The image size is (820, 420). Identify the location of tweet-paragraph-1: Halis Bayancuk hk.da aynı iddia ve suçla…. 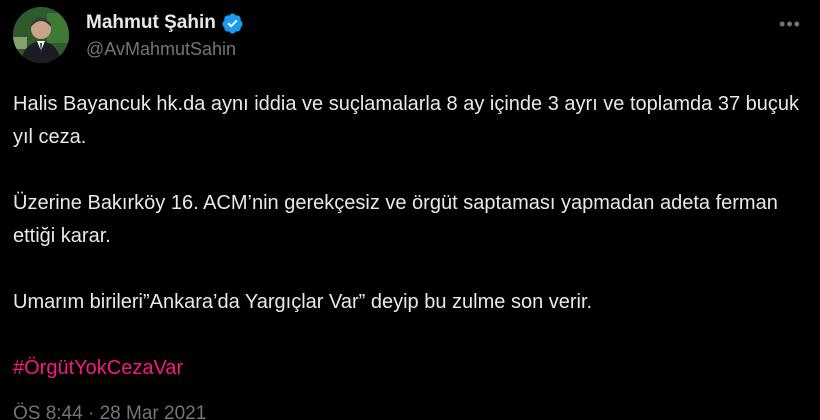
(406, 120).